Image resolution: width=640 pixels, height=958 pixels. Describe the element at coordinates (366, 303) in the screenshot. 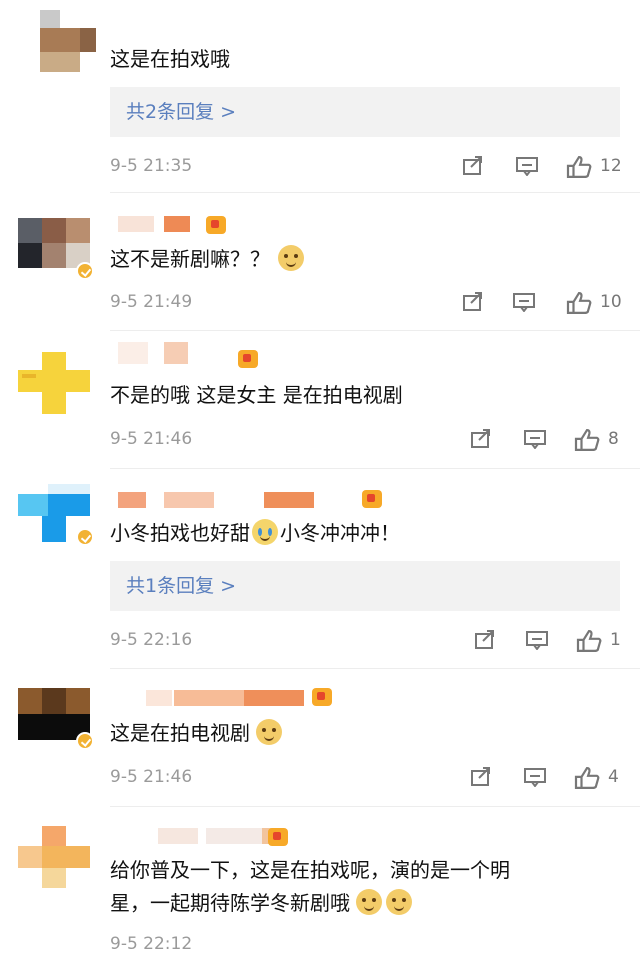

I see `comment-meta: 9-5 21:49 10` at that location.